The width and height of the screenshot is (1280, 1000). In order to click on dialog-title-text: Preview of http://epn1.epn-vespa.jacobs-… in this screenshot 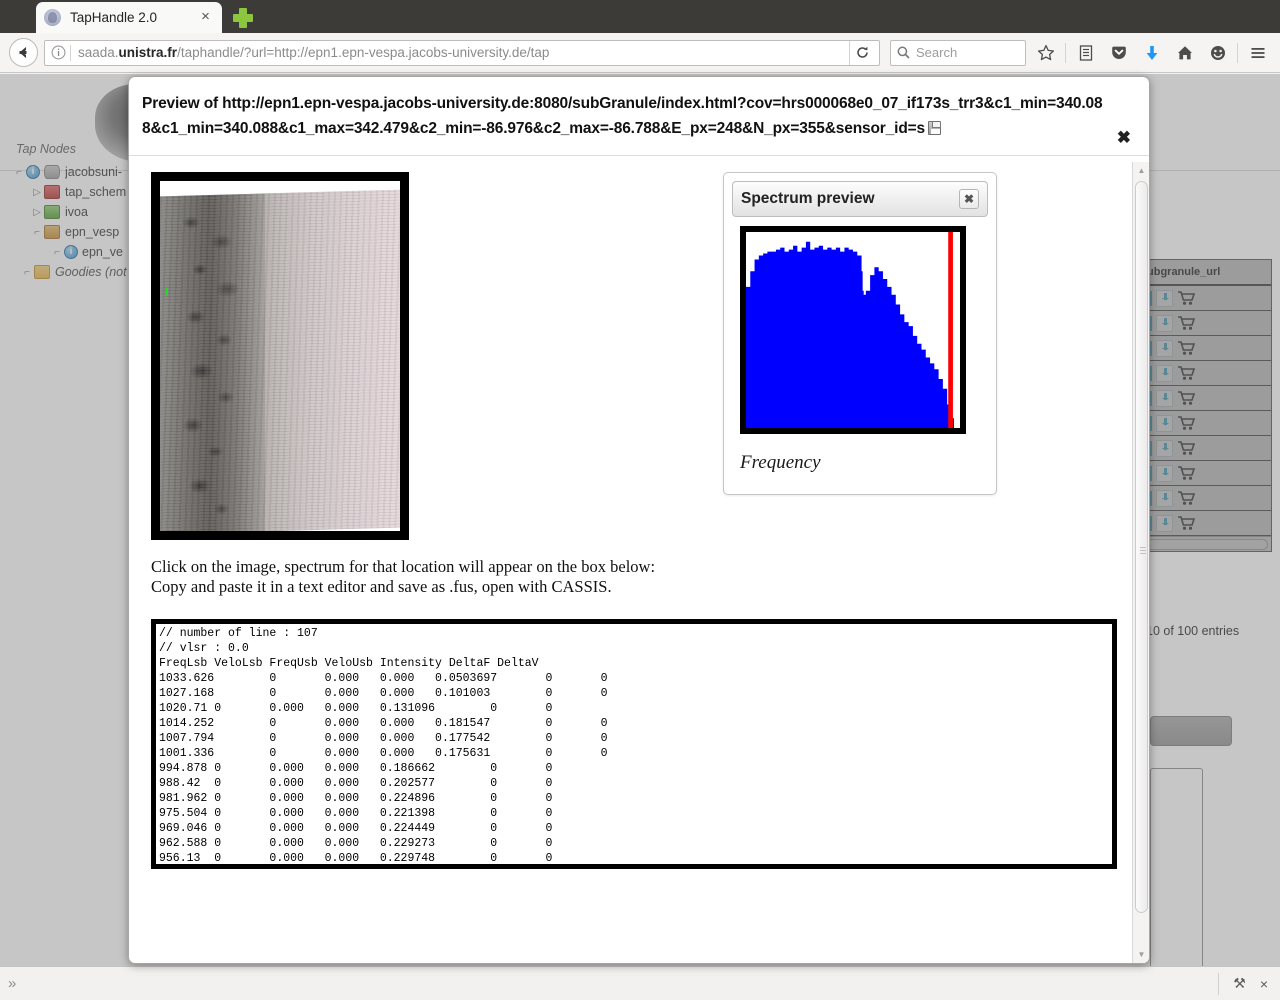, I will do `click(622, 116)`.